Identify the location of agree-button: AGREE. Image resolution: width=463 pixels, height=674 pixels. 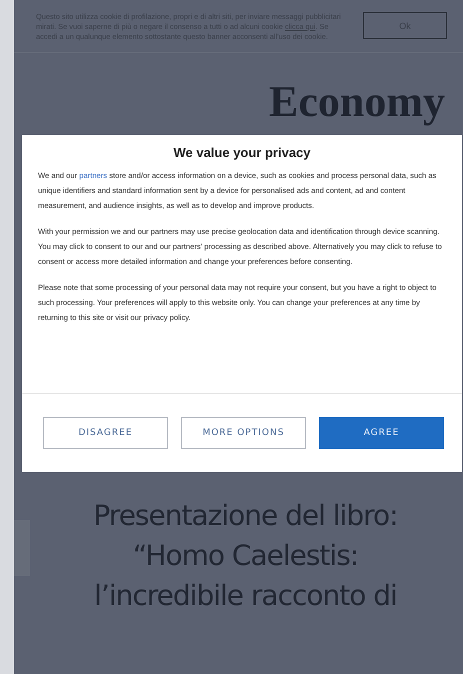
(381, 433).